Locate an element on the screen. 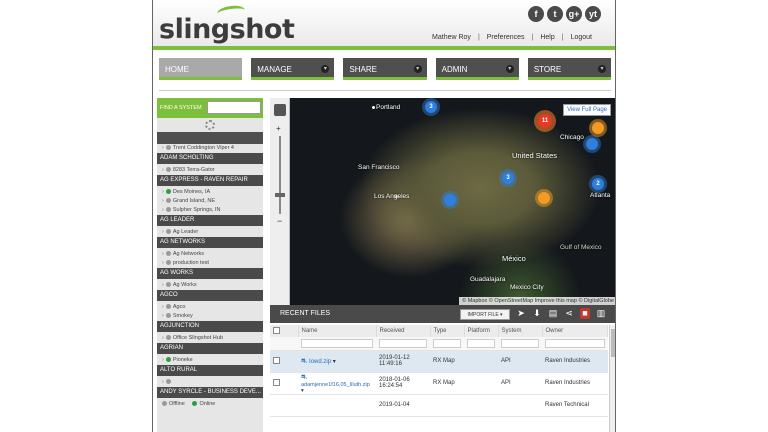 The width and height of the screenshot is (768, 432). column-header: Name is located at coordinates (337, 331).